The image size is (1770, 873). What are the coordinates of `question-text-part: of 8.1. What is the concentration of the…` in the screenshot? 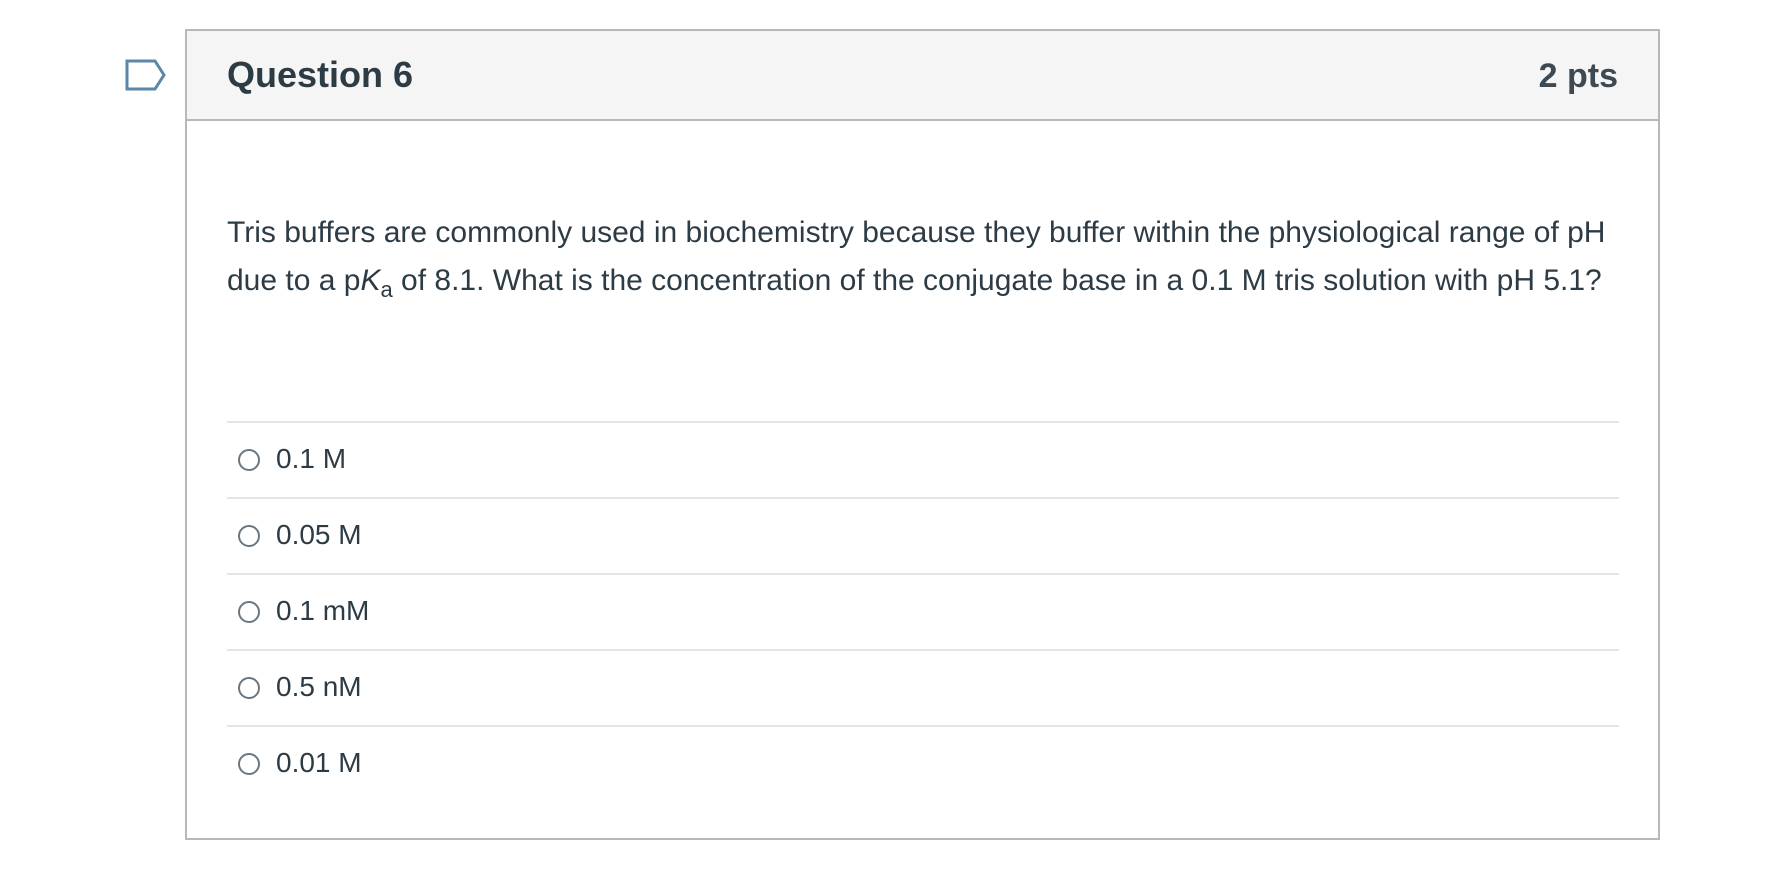 It's located at (997, 280).